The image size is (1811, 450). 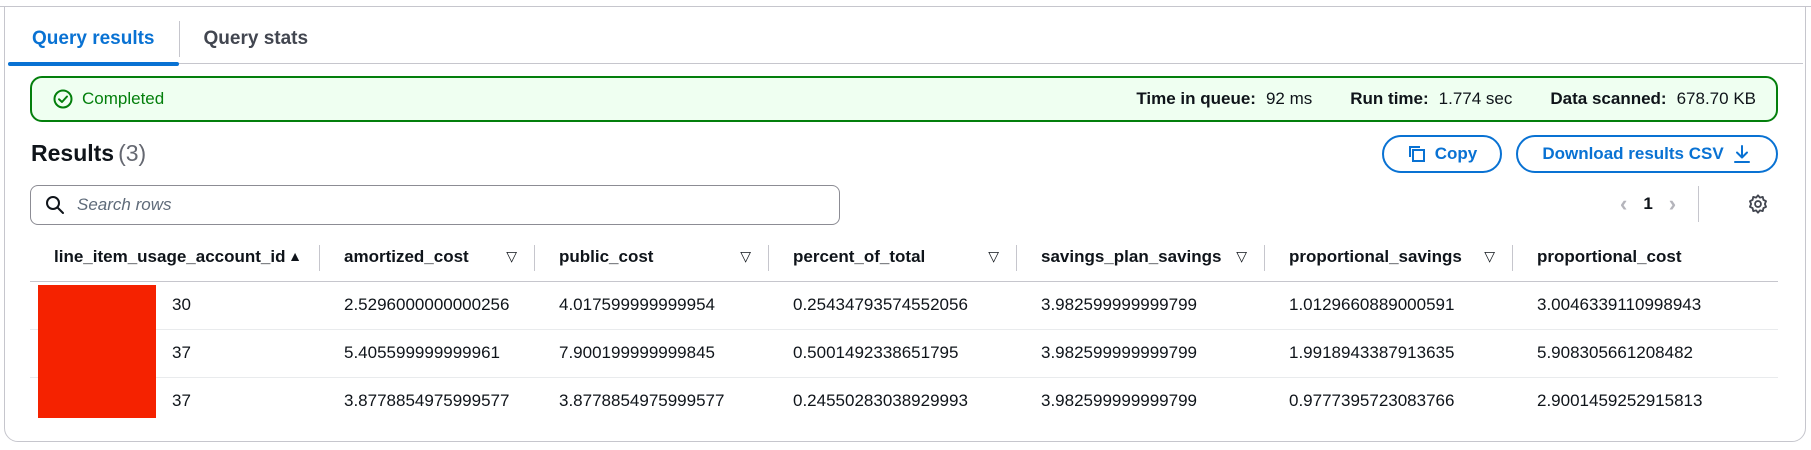 What do you see at coordinates (1372, 401) in the screenshot?
I see `table-cell: 0.9777395723083766` at bounding box center [1372, 401].